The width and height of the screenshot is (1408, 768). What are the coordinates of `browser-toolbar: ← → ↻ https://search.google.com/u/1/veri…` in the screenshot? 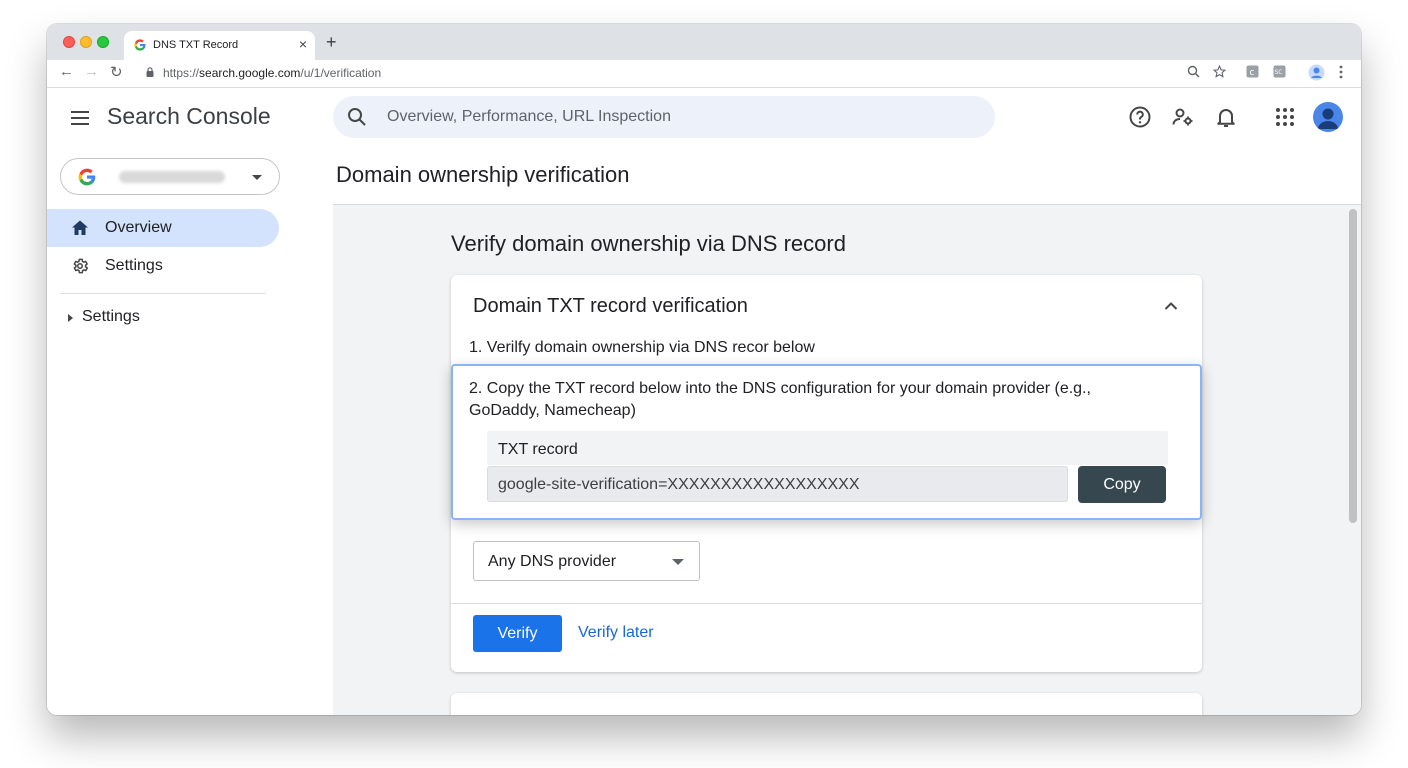 It's located at (704, 74).